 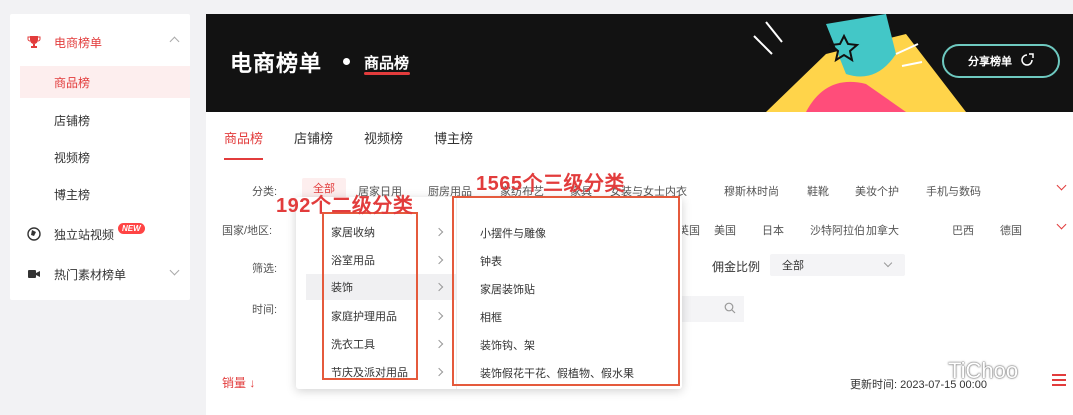 I want to click on share-button: 分享榜单, so click(x=1001, y=61).